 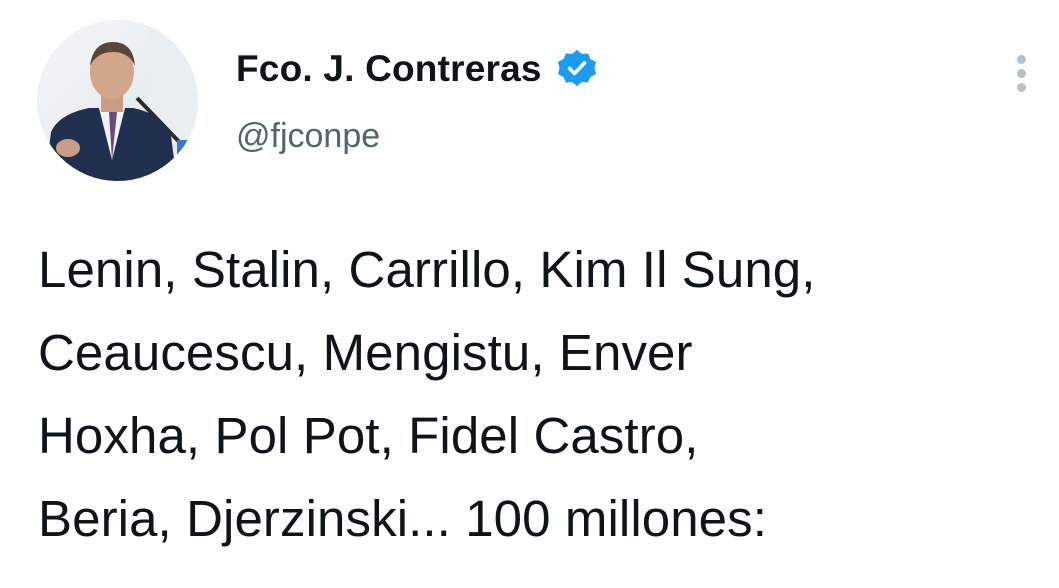 What do you see at coordinates (427, 269) in the screenshot?
I see `tweet-text-line: Lenin, Stalin, Carrillo, Kim Il Sung,` at bounding box center [427, 269].